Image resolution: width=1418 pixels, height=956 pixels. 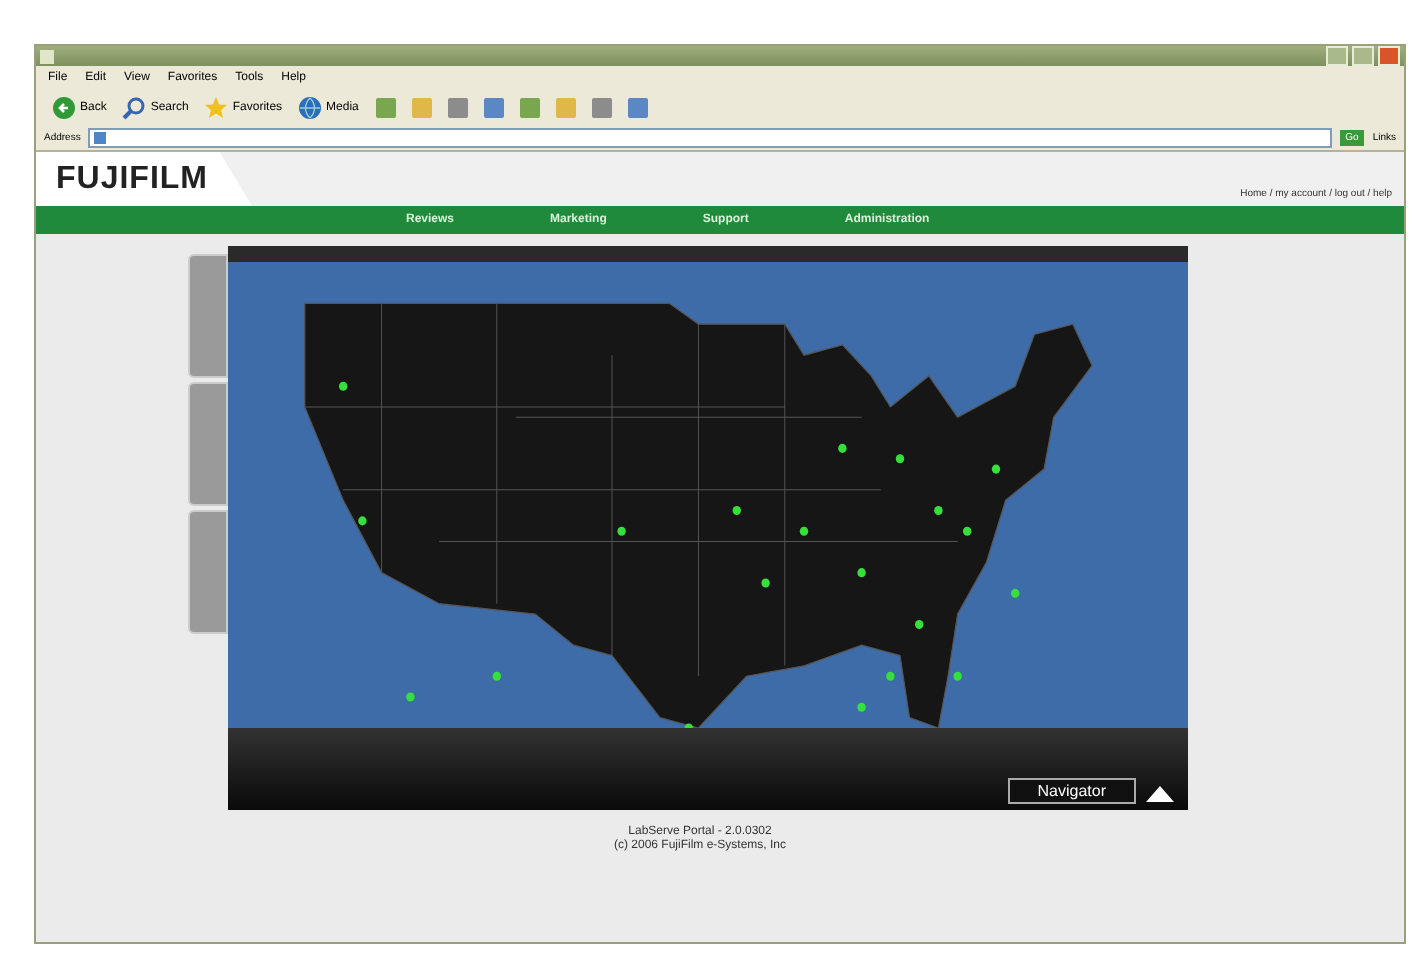 I want to click on close-button, so click(x=1389, y=56).